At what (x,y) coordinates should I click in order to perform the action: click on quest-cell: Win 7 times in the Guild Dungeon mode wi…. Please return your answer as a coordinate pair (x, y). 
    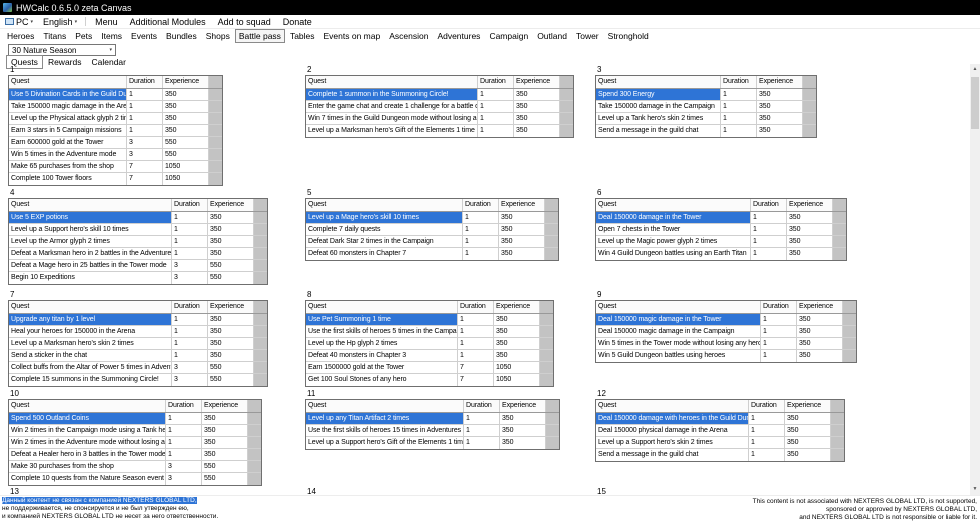
    Looking at the image, I should click on (392, 118).